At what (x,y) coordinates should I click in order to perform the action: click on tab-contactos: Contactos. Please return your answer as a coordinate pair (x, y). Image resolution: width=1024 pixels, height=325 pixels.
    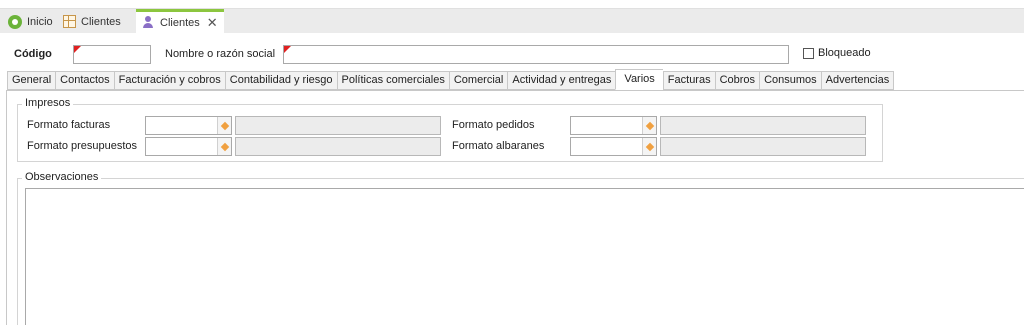
    Looking at the image, I should click on (84, 80).